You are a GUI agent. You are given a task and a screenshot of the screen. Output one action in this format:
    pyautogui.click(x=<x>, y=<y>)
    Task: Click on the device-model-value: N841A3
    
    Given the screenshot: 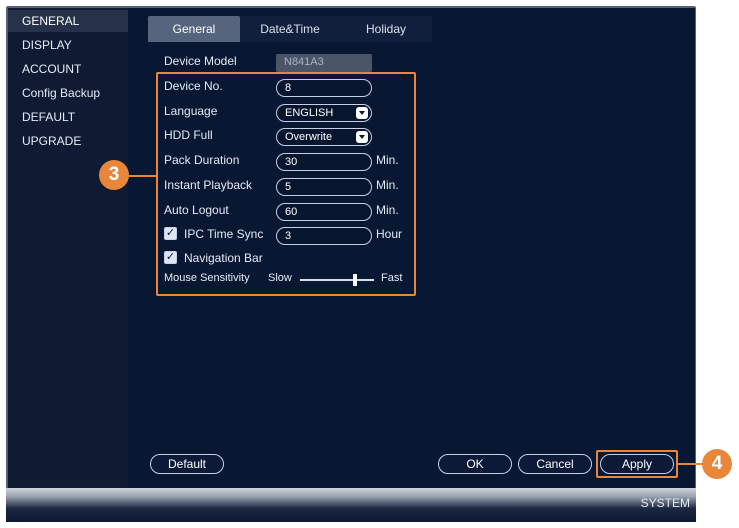 What is the action you would take?
    pyautogui.click(x=324, y=63)
    